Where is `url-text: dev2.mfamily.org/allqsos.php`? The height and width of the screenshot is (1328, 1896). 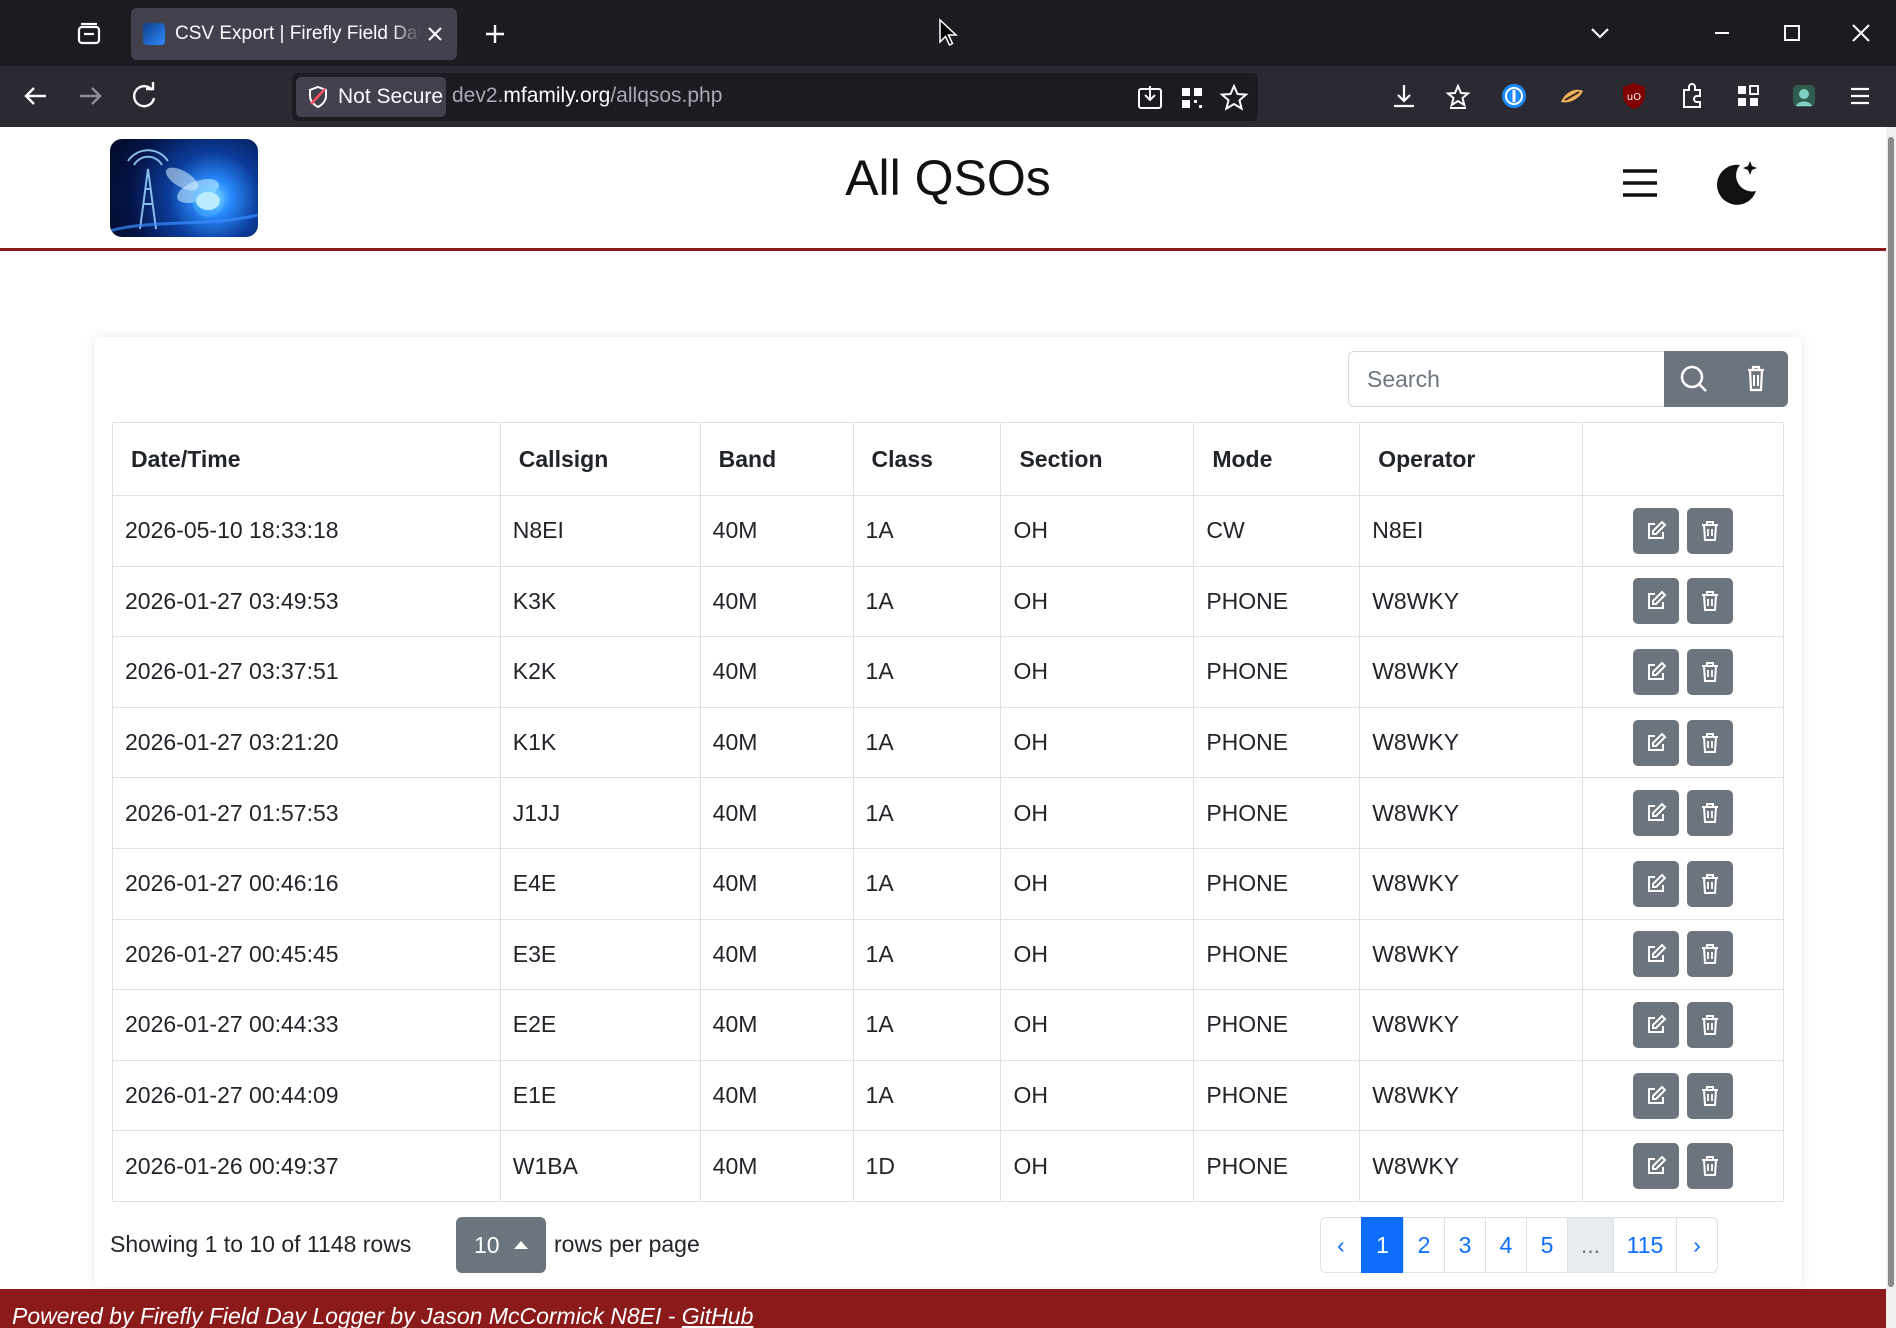
url-text: dev2.mfamily.org/allqsos.php is located at coordinates (587, 96).